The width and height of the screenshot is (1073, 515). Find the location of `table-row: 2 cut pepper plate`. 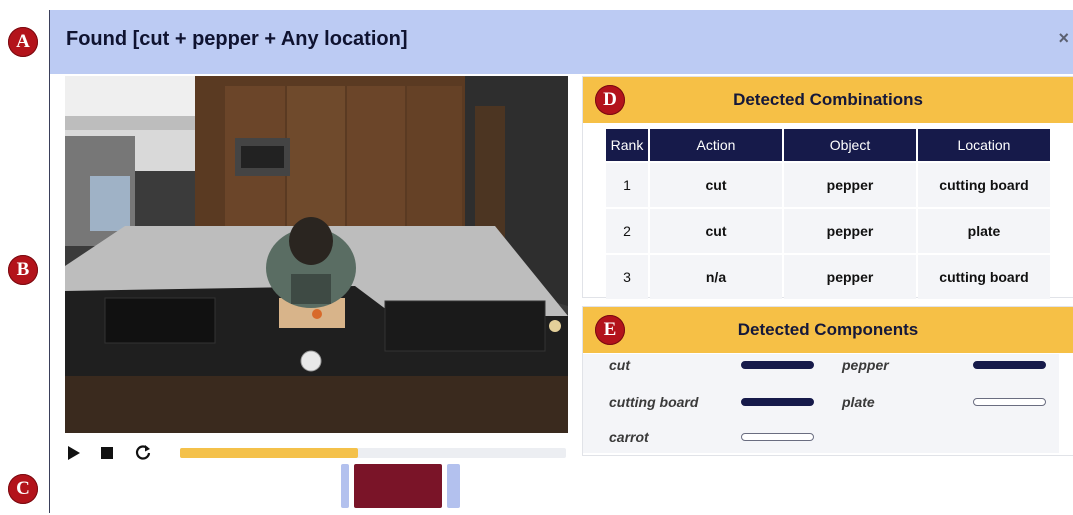

table-row: 2 cut pepper plate is located at coordinates (828, 231).